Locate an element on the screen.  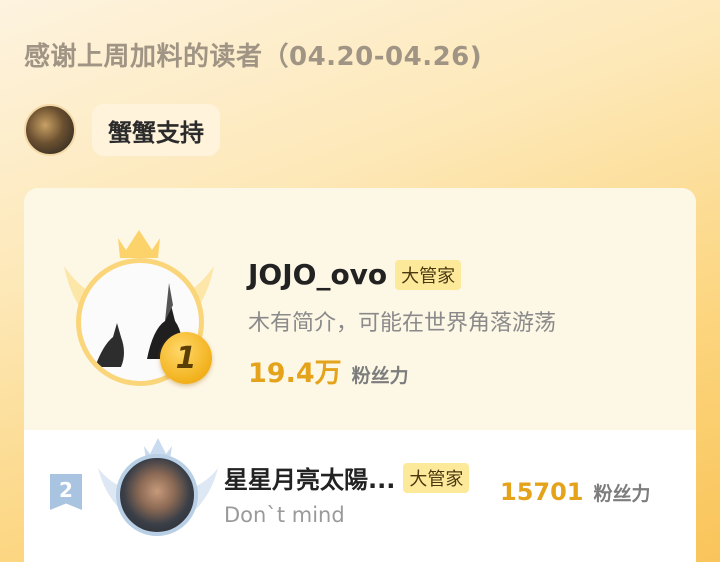
rank-badge: 1 is located at coordinates (186, 358).